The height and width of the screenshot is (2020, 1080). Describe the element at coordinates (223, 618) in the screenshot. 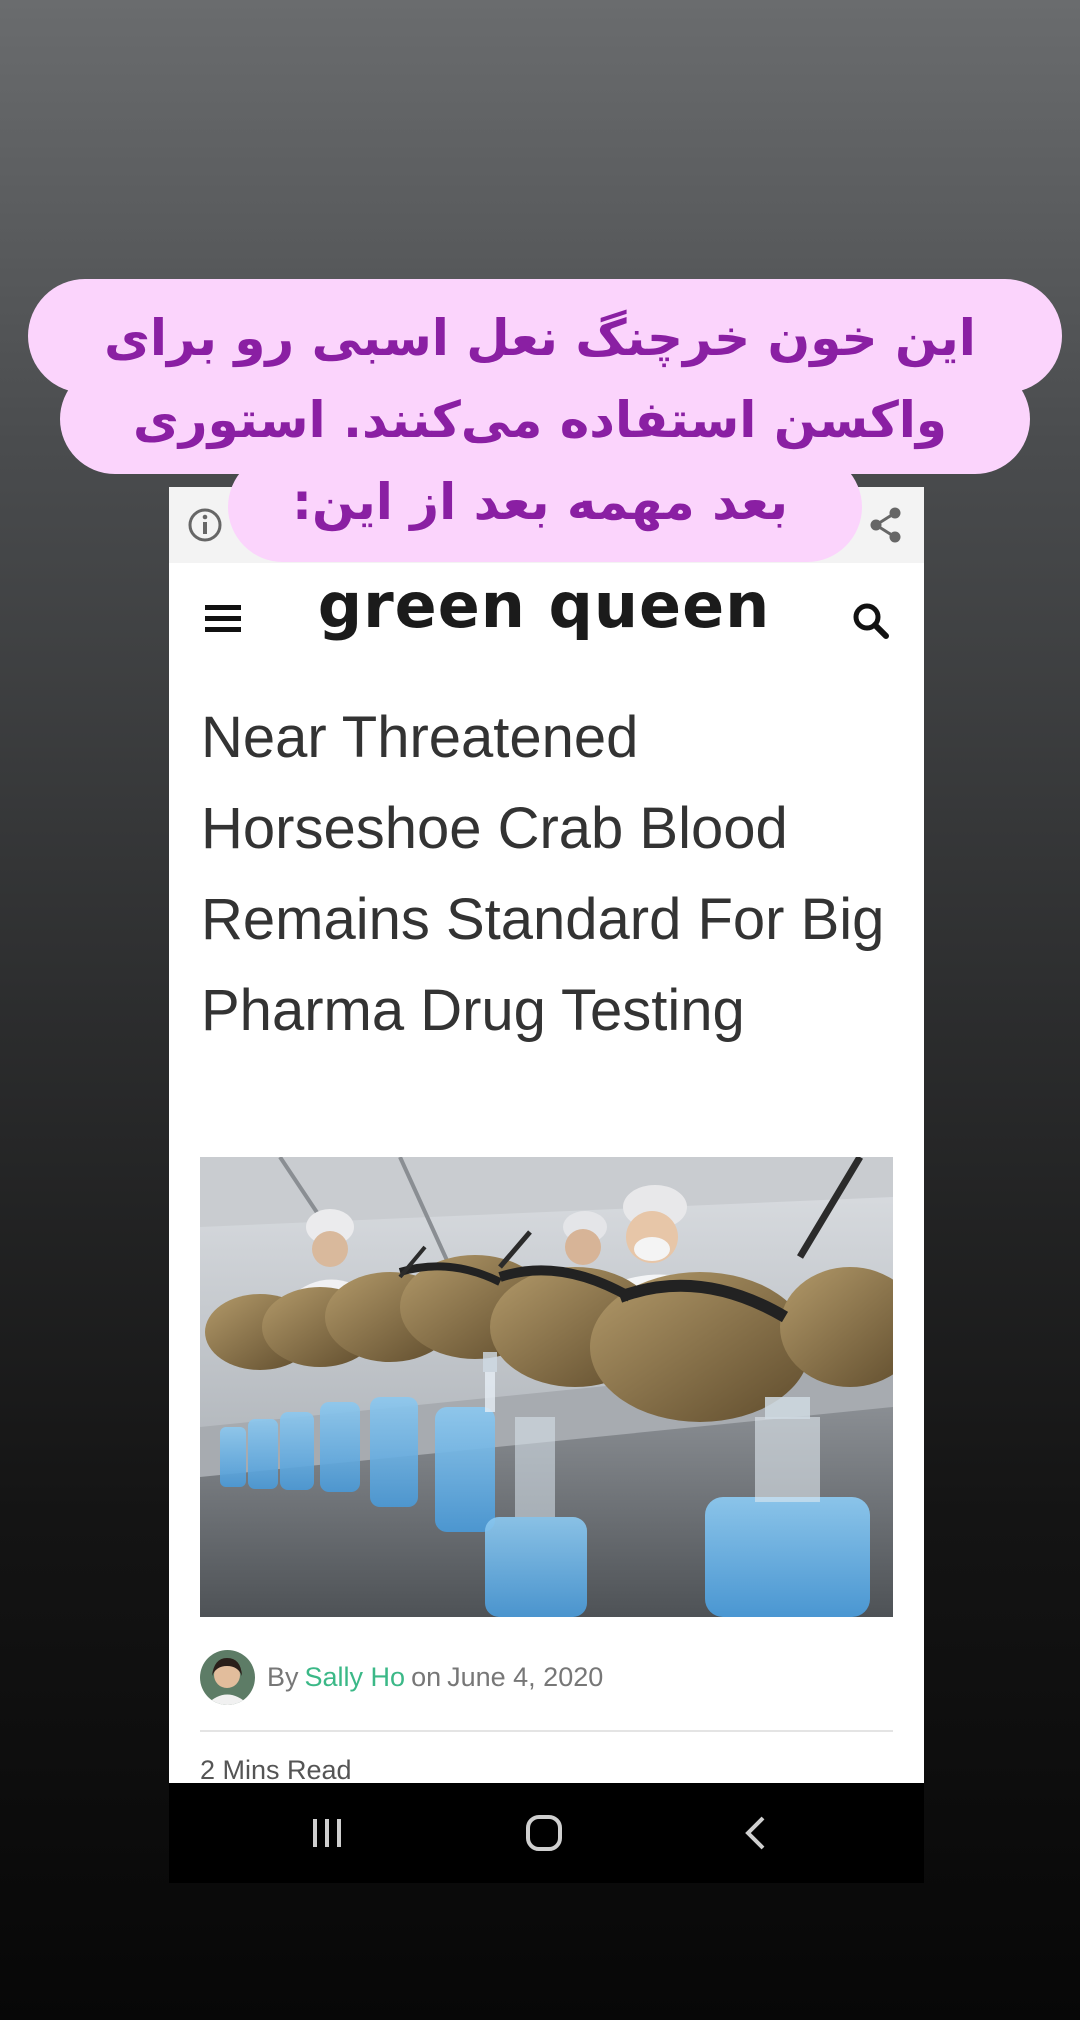

I see `hamburger-menu-icon` at that location.